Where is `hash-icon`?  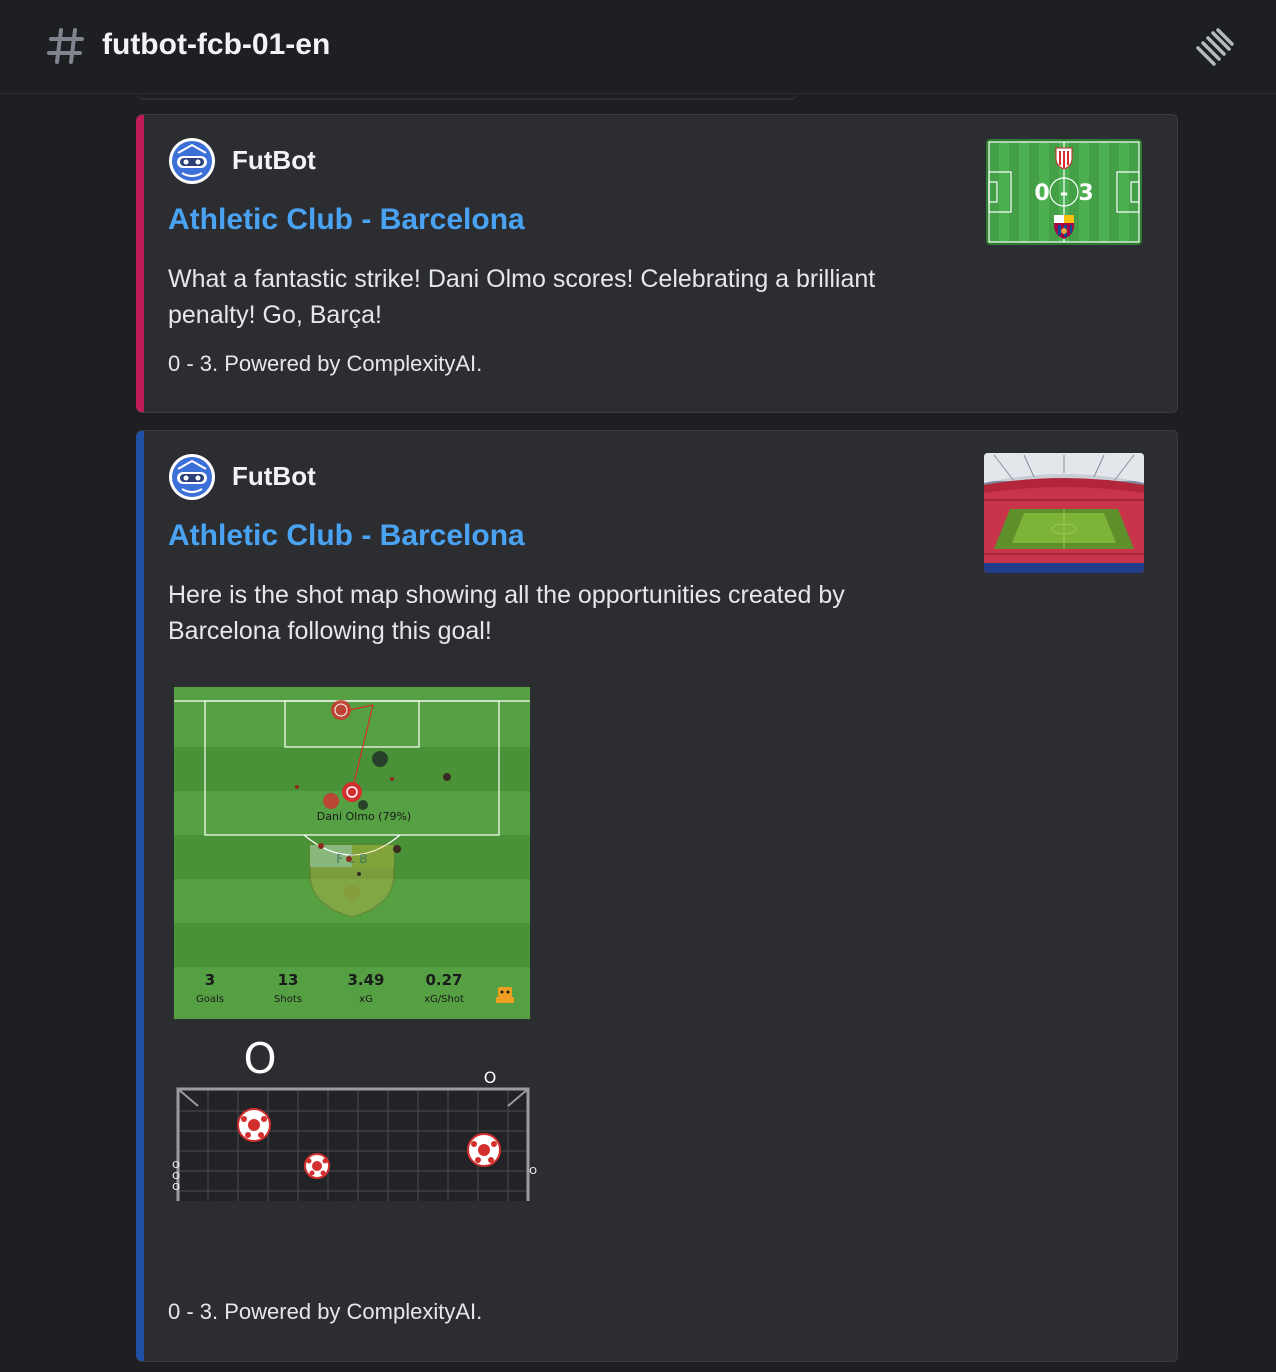
hash-icon is located at coordinates (65, 46).